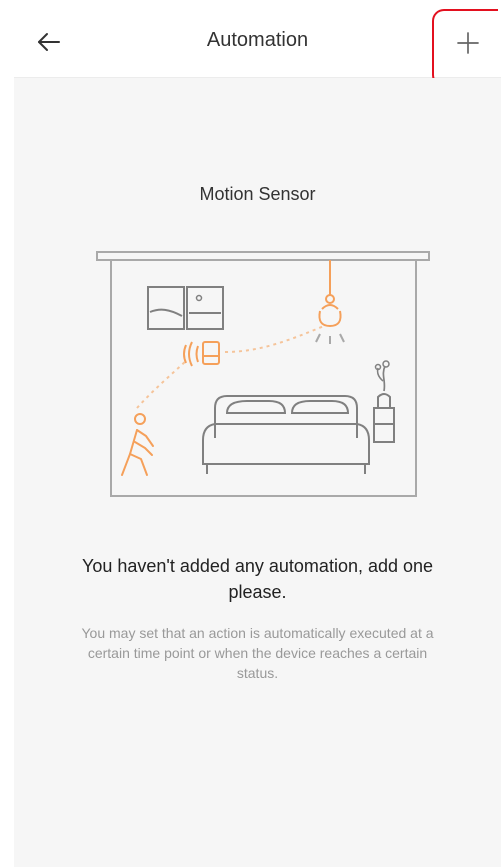  What do you see at coordinates (384, 401) in the screenshot?
I see `plant-nightstand-icon` at bounding box center [384, 401].